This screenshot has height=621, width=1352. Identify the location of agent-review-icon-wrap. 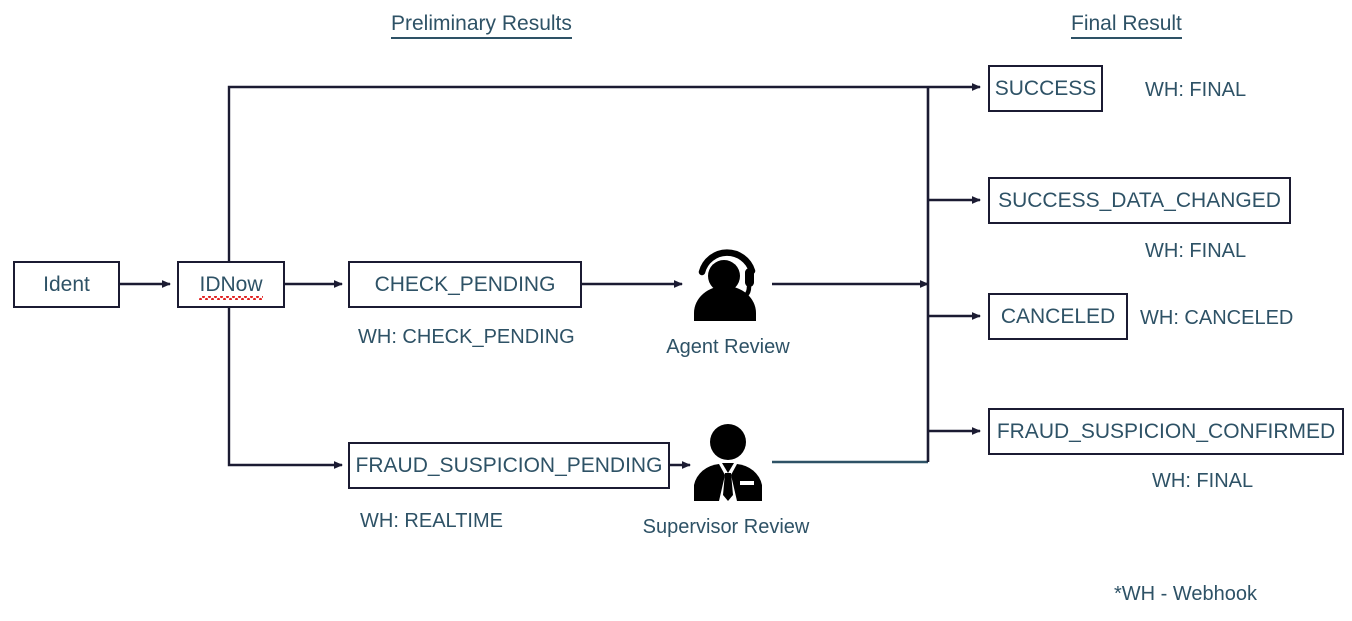
(728, 282).